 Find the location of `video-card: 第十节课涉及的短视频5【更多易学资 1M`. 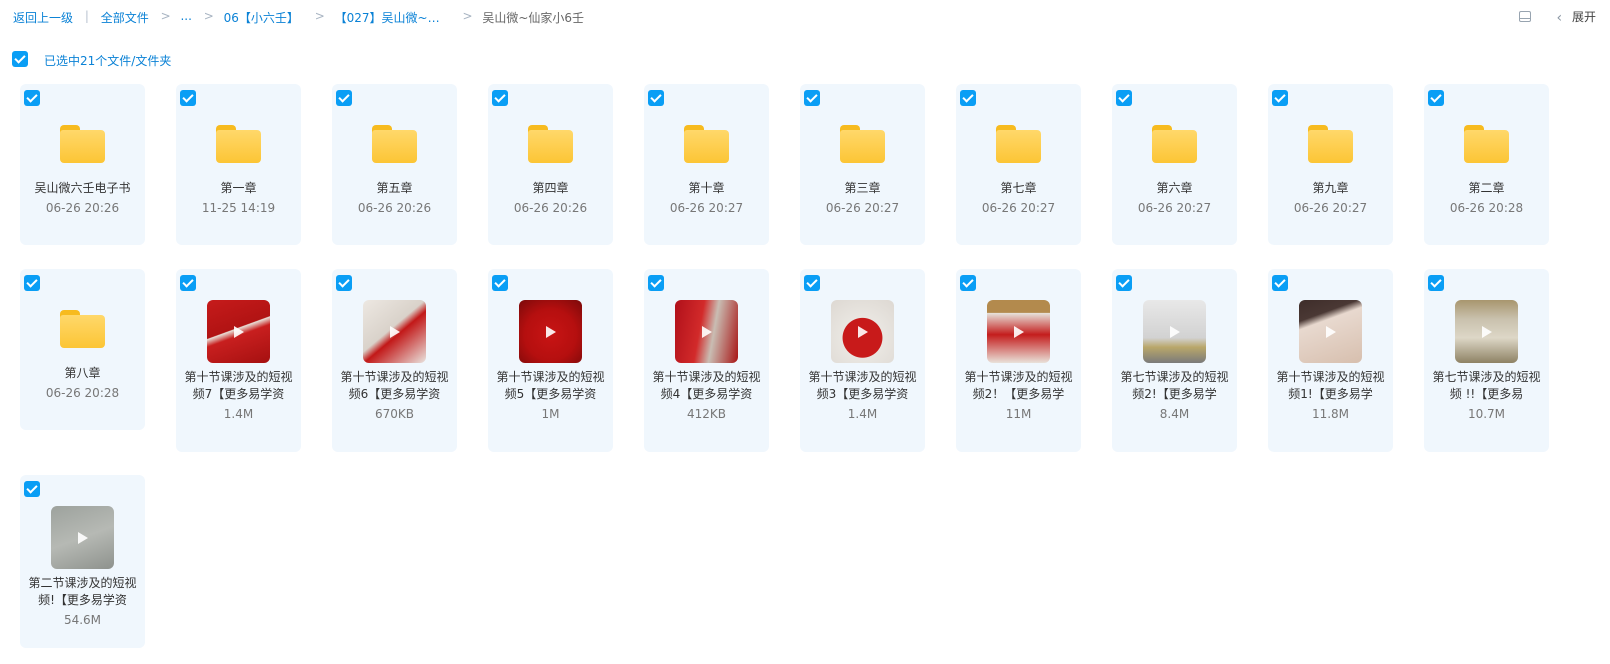

video-card: 第十节课涉及的短视频5【更多易学资 1M is located at coordinates (550, 360).